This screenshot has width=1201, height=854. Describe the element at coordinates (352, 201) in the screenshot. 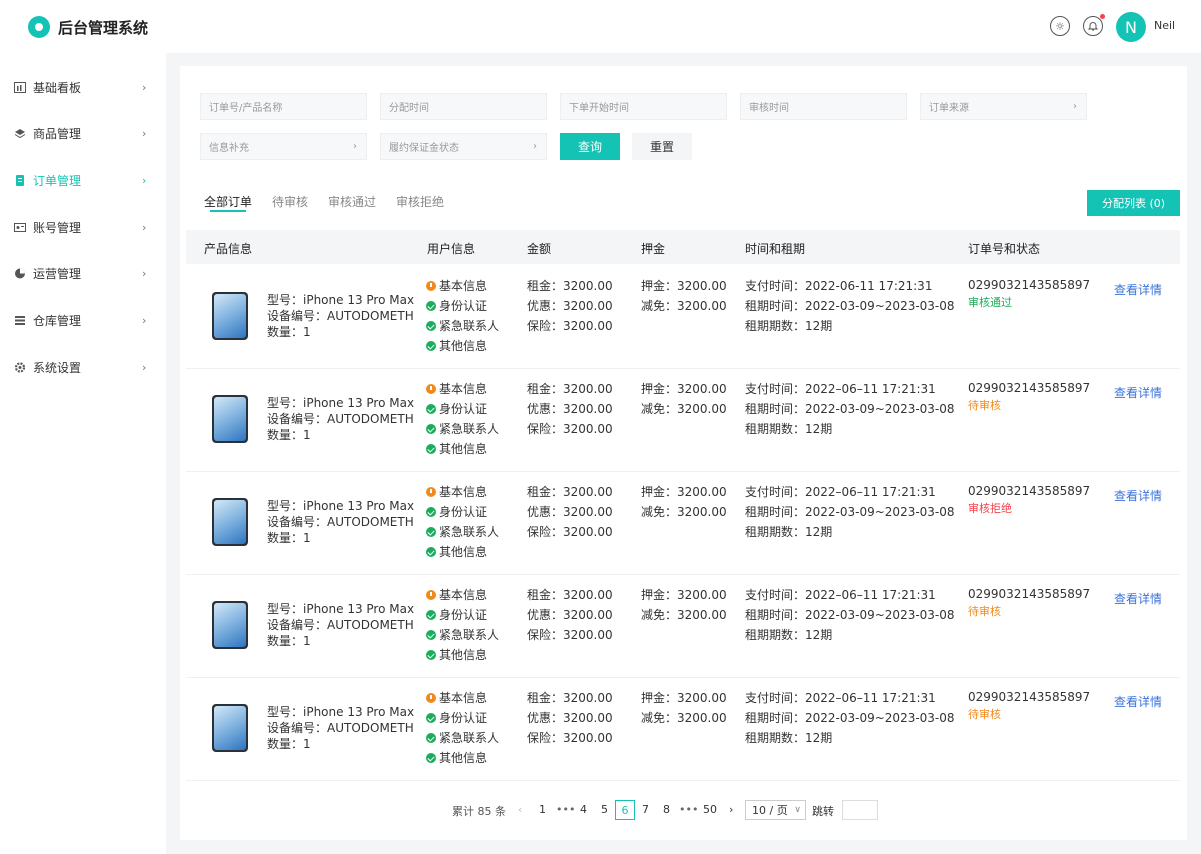

I see `tab-approved: 审核通过` at that location.